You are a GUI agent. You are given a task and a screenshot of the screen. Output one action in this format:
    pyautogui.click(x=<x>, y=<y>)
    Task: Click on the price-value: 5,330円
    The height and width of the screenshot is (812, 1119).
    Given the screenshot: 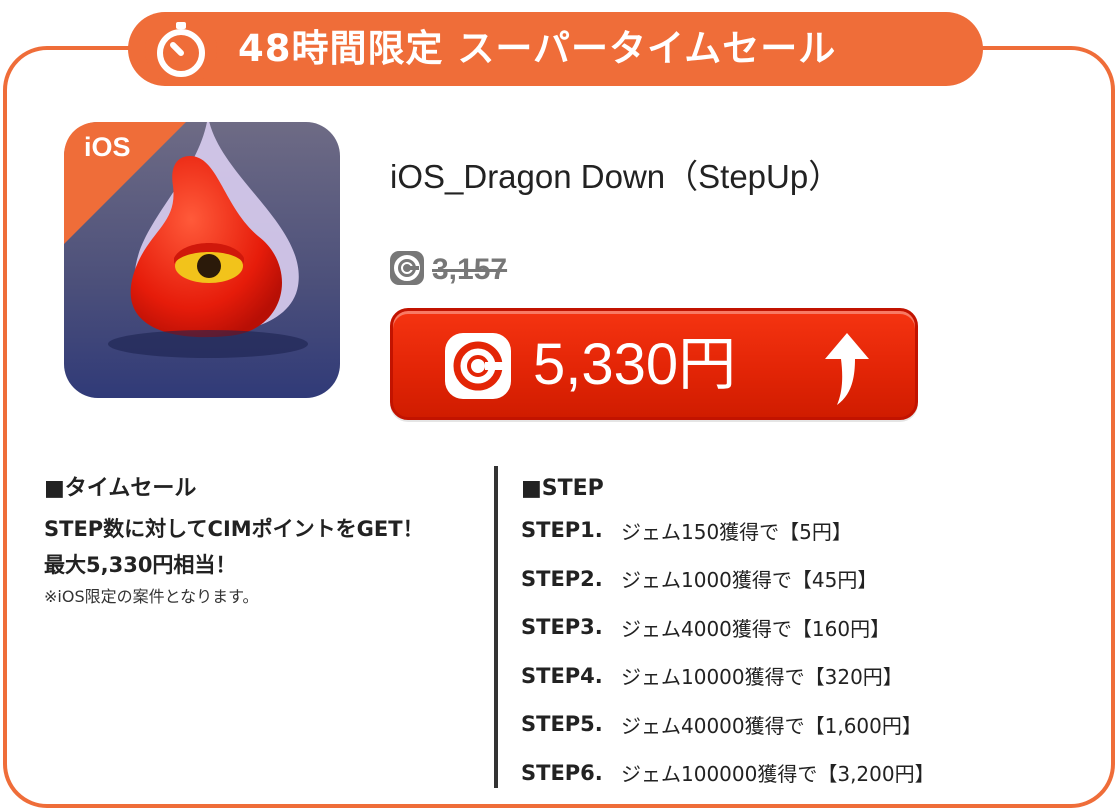 What is the action you would take?
    pyautogui.click(x=635, y=364)
    